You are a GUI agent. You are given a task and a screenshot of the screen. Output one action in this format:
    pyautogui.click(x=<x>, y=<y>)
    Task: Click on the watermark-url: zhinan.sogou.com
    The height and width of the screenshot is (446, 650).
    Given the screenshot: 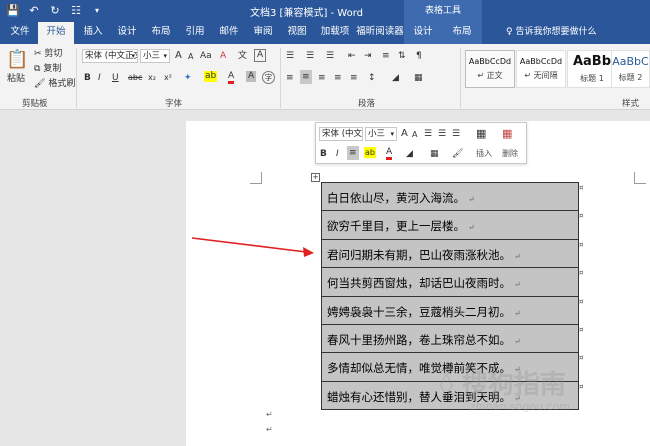 What is the action you would take?
    pyautogui.click(x=520, y=406)
    